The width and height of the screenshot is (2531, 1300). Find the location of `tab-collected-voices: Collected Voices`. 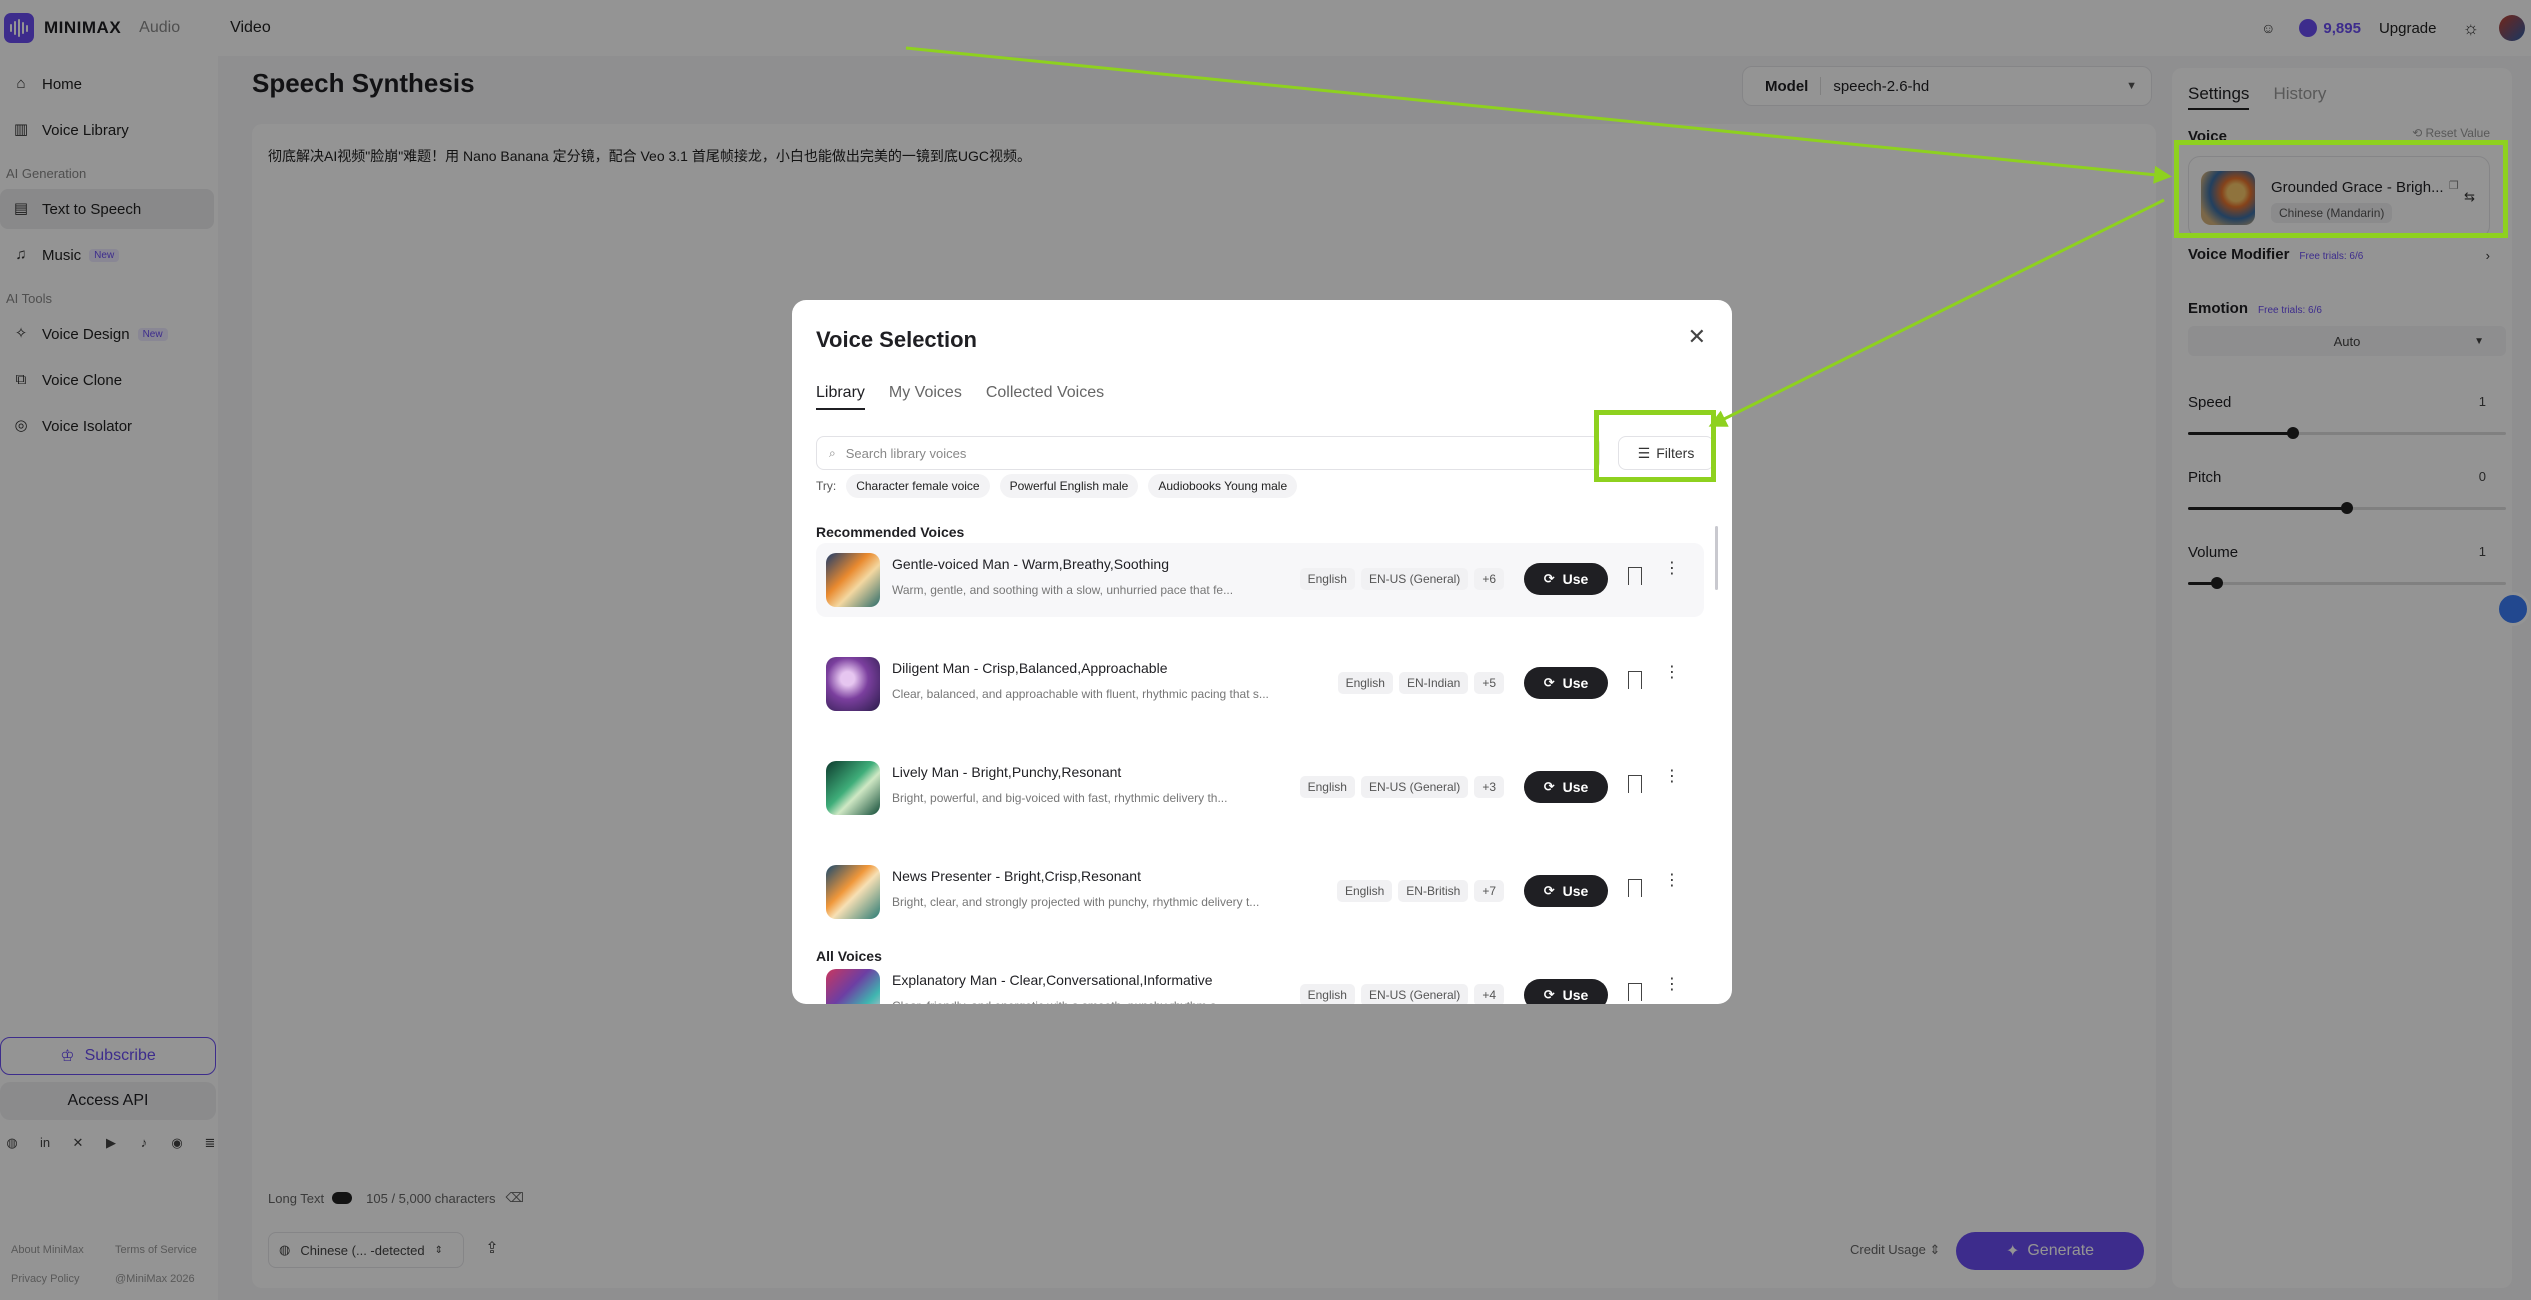

tab-collected-voices: Collected Voices is located at coordinates (1045, 397).